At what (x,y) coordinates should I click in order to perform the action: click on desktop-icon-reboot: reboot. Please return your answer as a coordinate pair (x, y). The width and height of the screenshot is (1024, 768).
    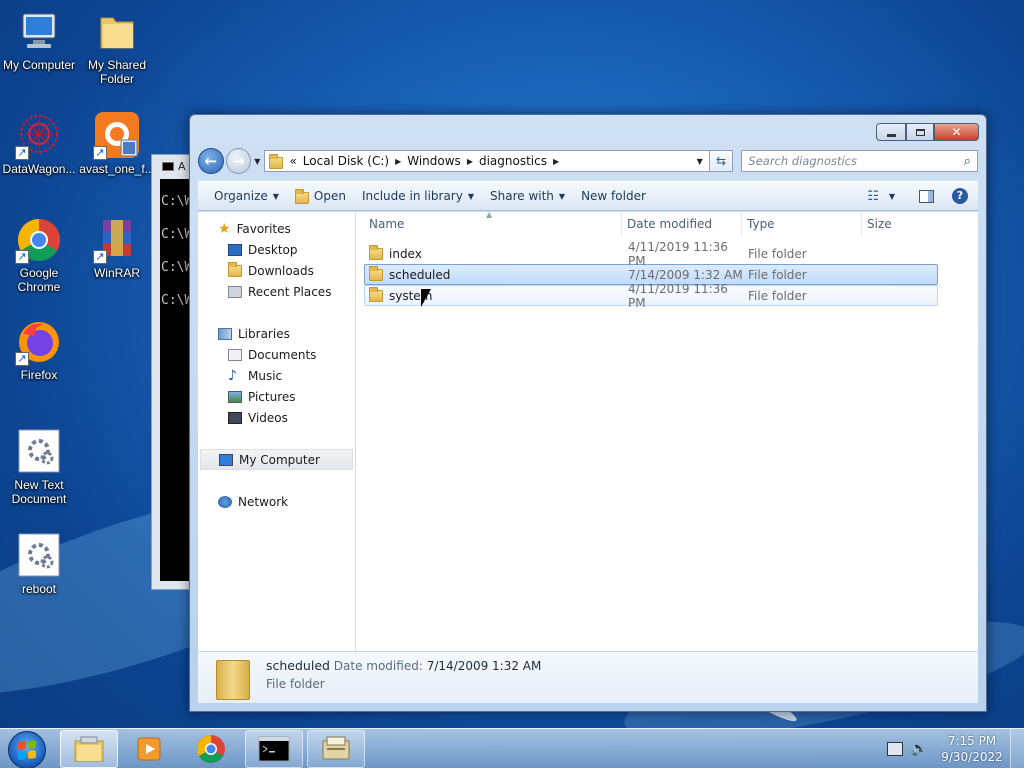
    Looking at the image, I should click on (39, 564).